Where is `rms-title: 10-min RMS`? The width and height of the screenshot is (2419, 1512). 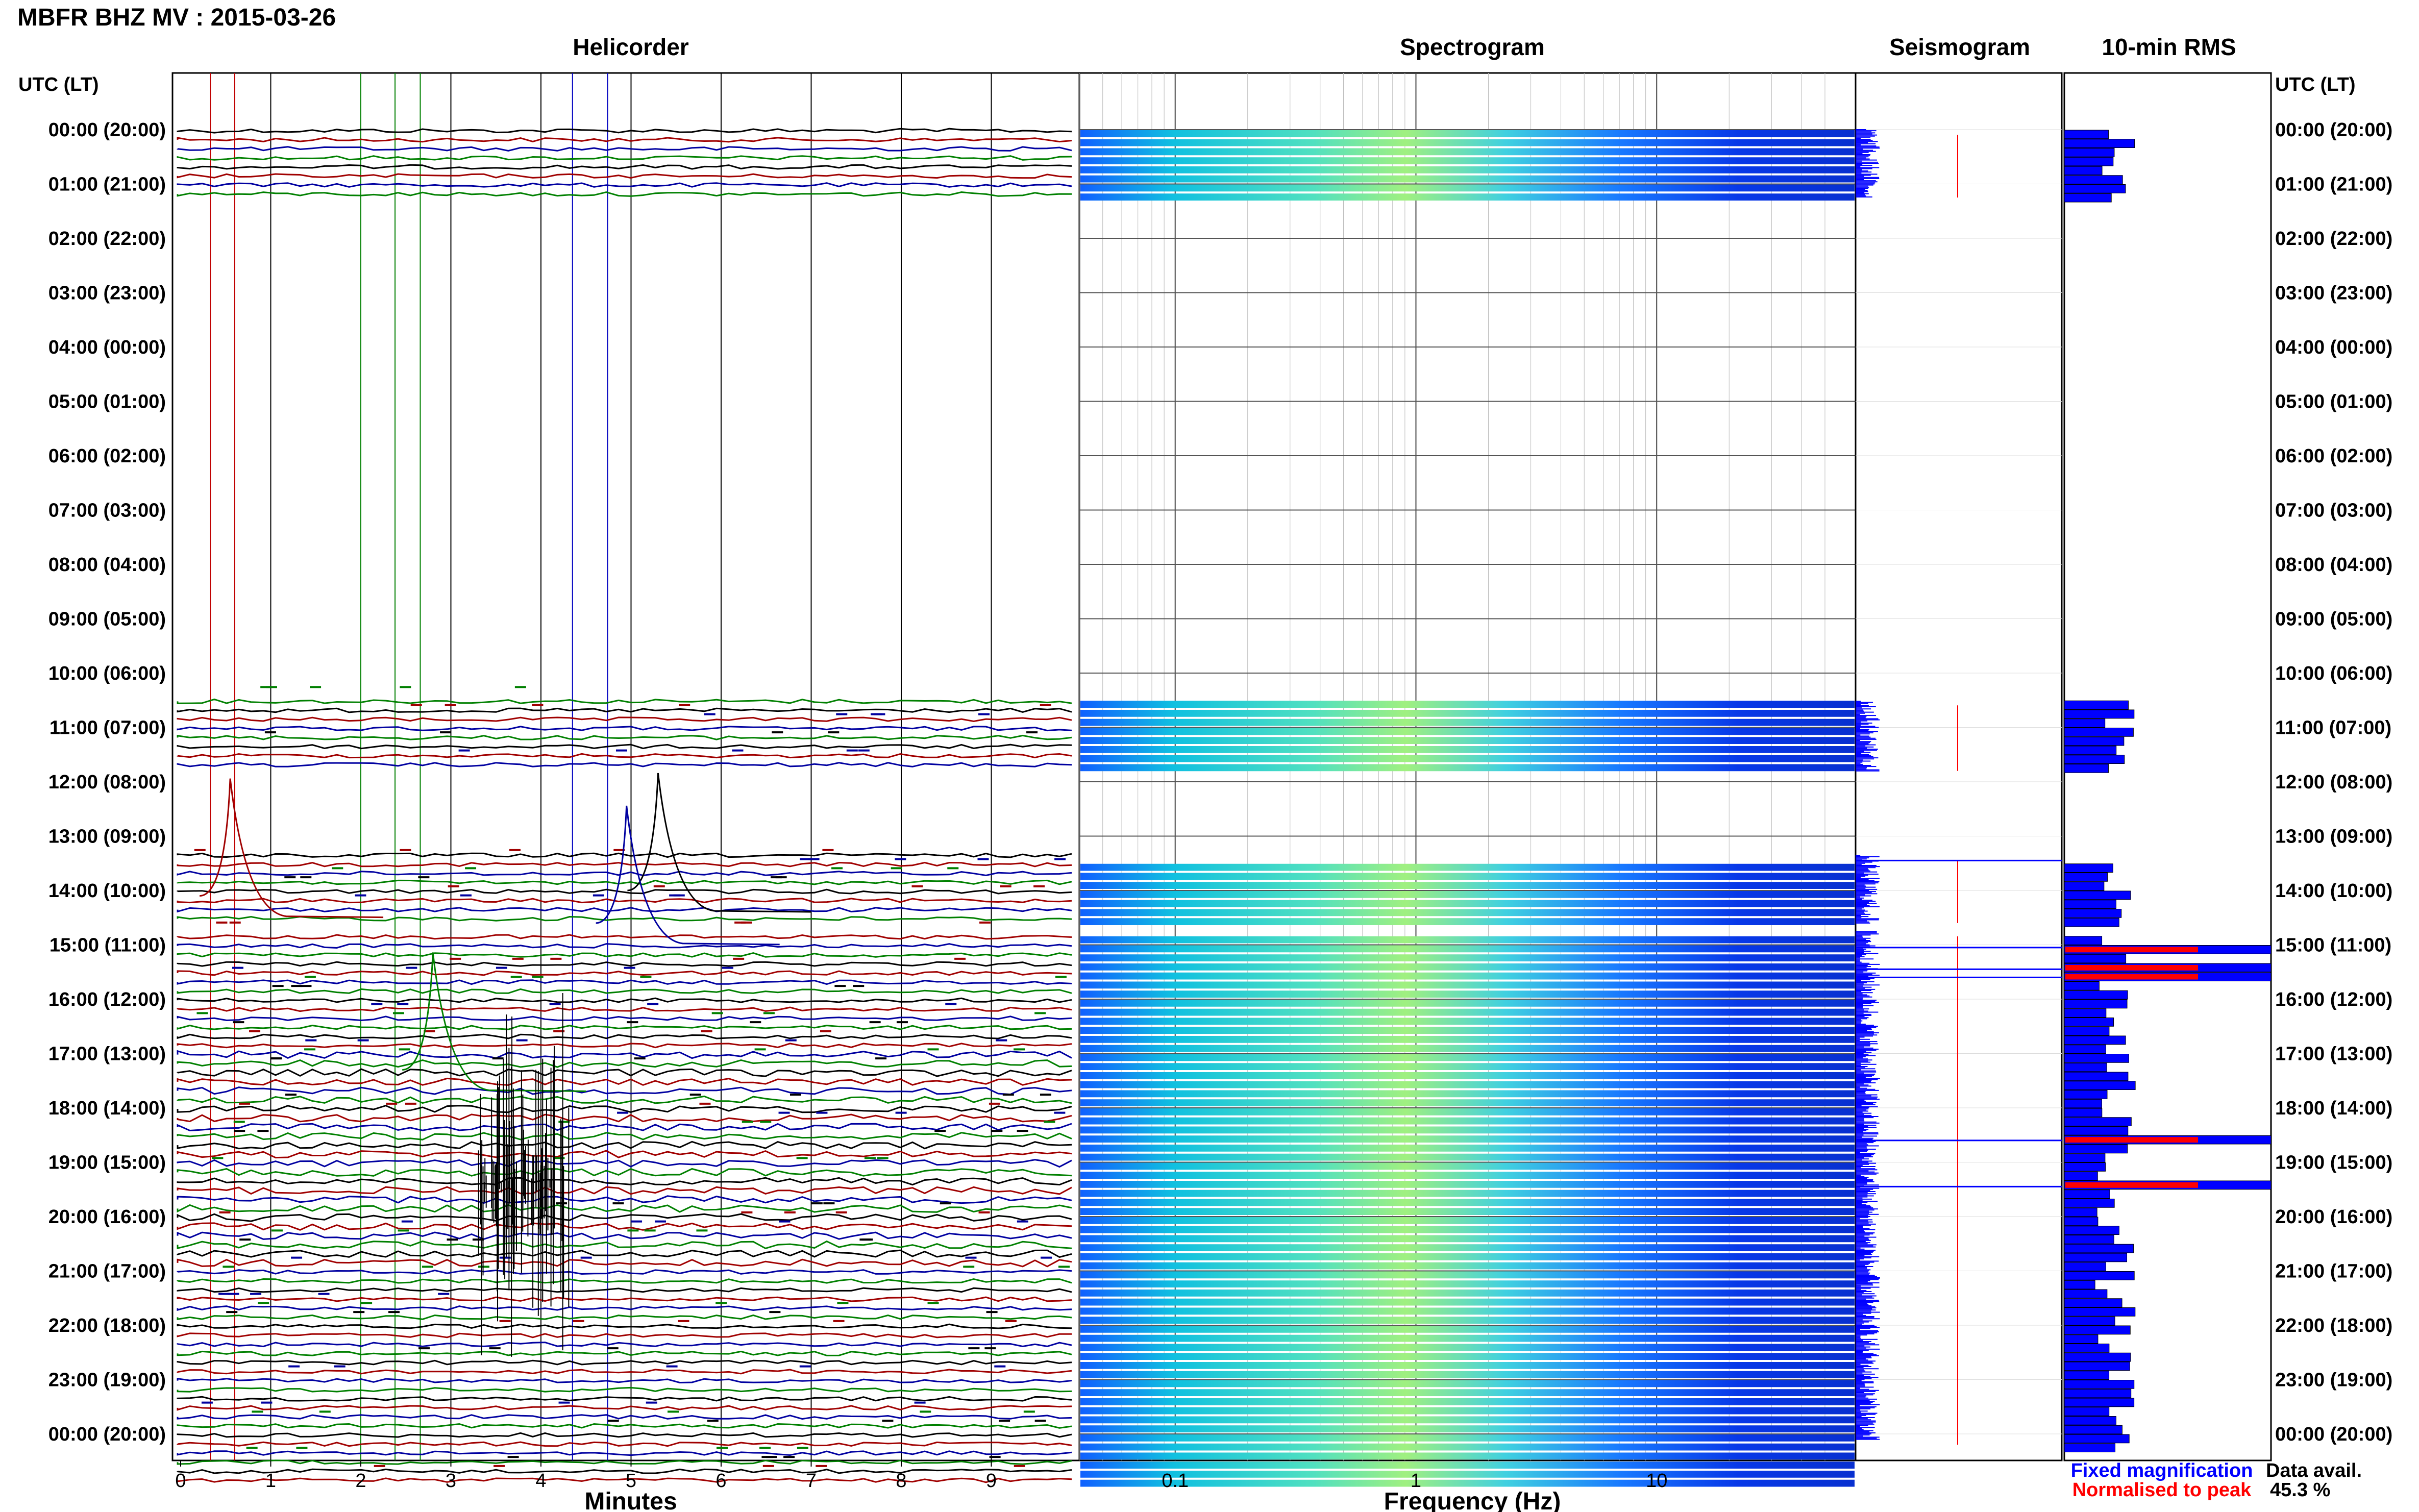 rms-title: 10-min RMS is located at coordinates (2169, 47).